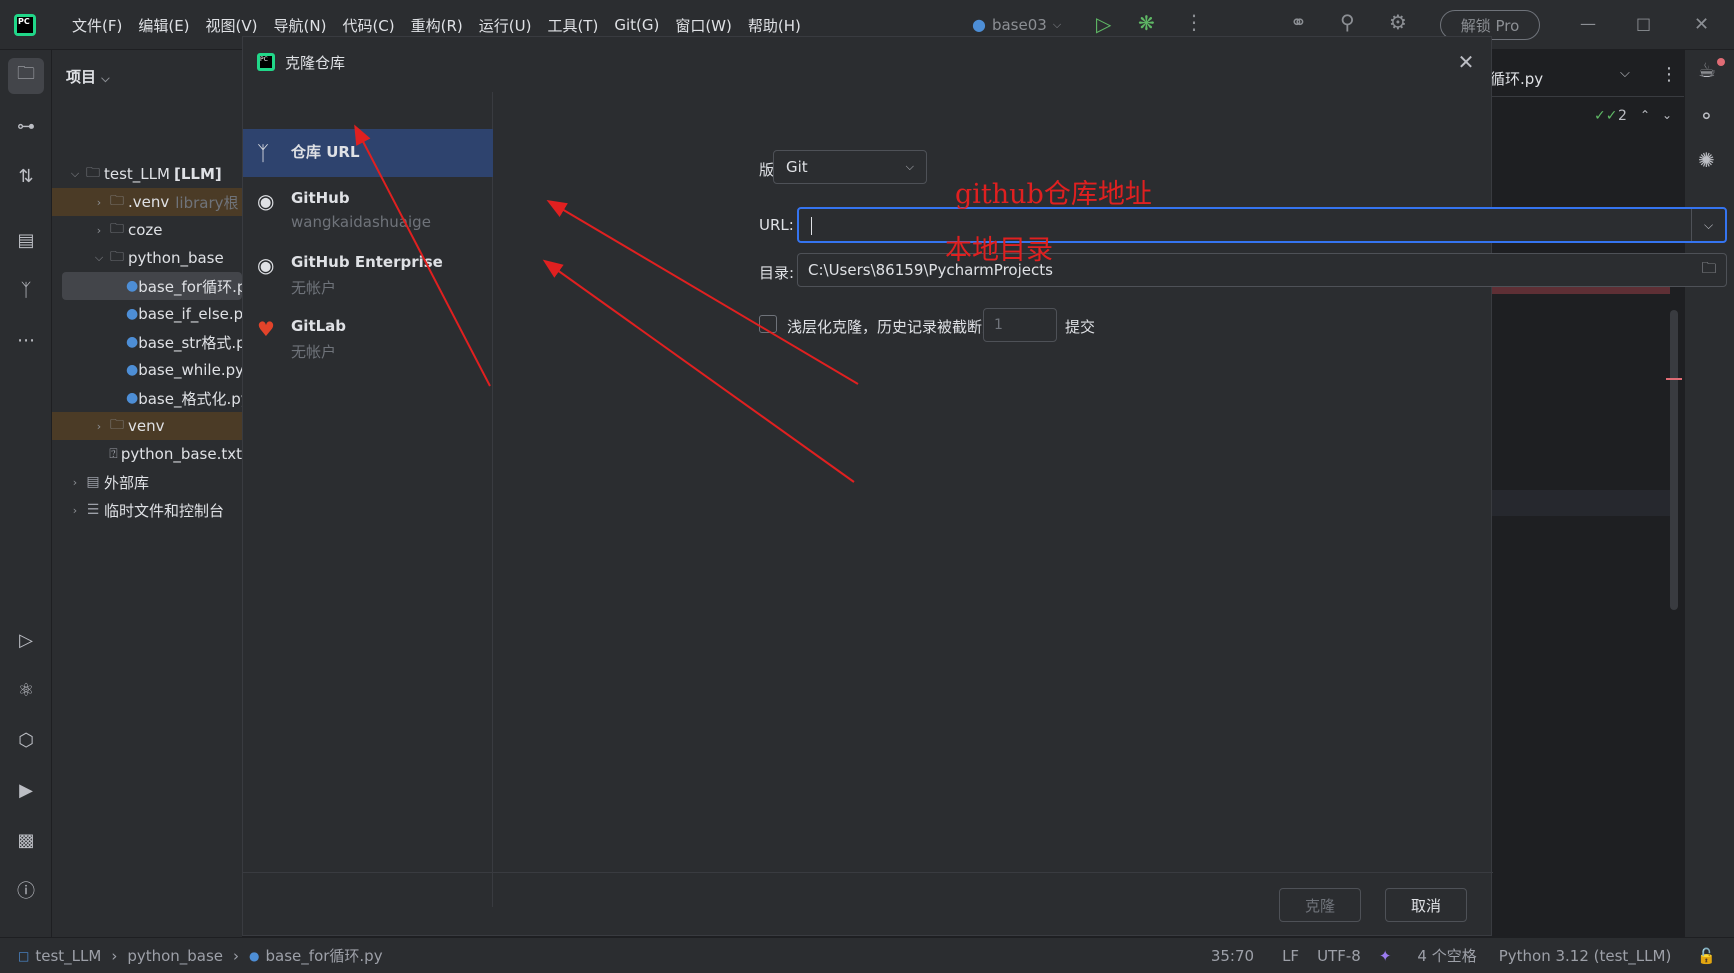 This screenshot has width=1734, height=973. Describe the element at coordinates (1020, 325) in the screenshot. I see `shallow-depth-input: 1` at that location.